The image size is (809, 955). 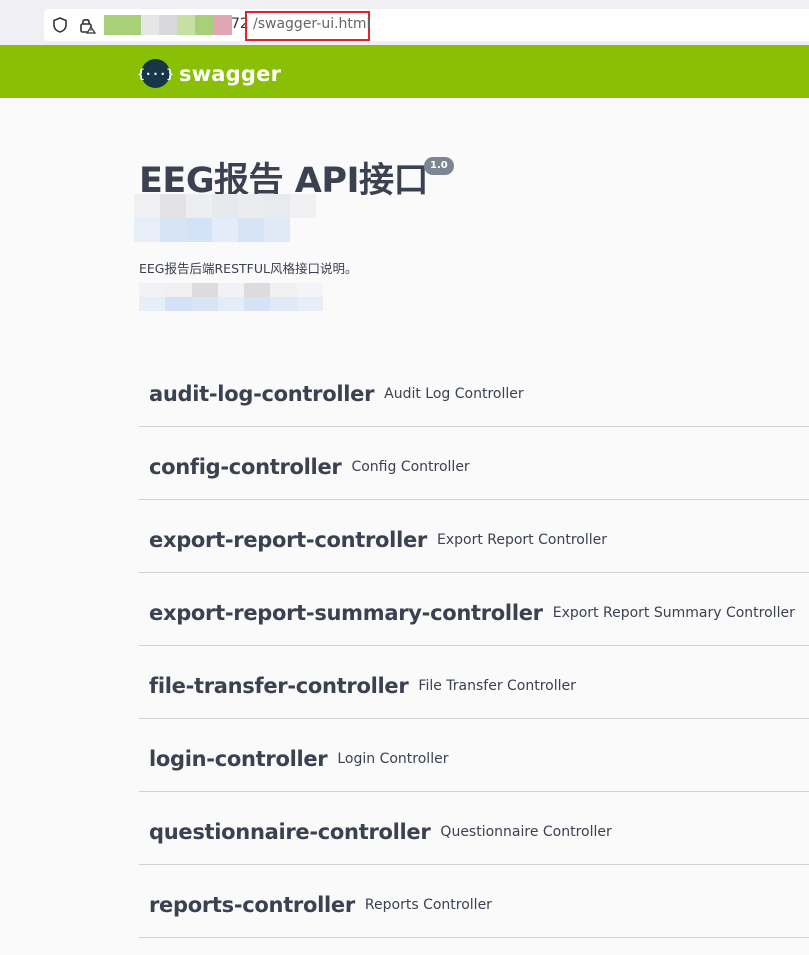 I want to click on tag-description: Questionnaire Controller, so click(x=526, y=832).